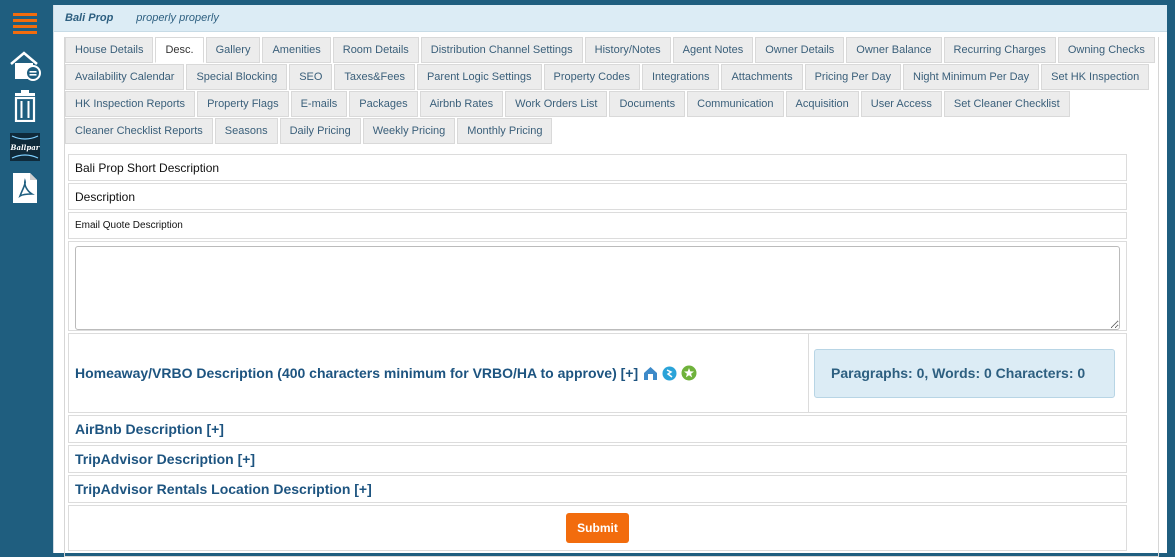 This screenshot has height=557, width=1175. Describe the element at coordinates (822, 104) in the screenshot. I see `tab-acquisition: Acquisition` at that location.